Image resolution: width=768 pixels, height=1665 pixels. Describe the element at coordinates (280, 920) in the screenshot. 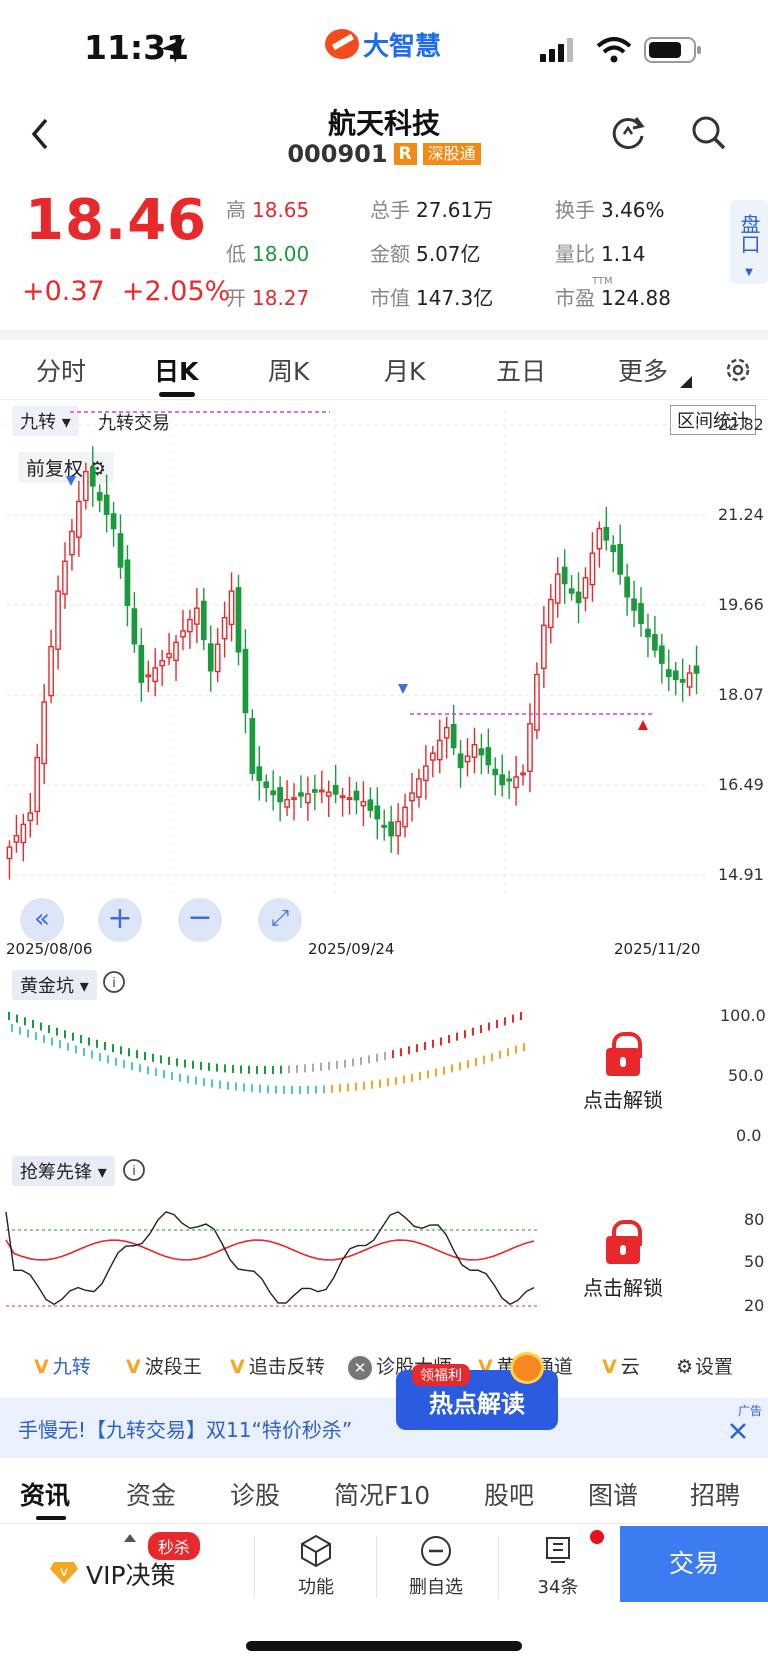

I see `fullscreen-button: ⤢` at that location.